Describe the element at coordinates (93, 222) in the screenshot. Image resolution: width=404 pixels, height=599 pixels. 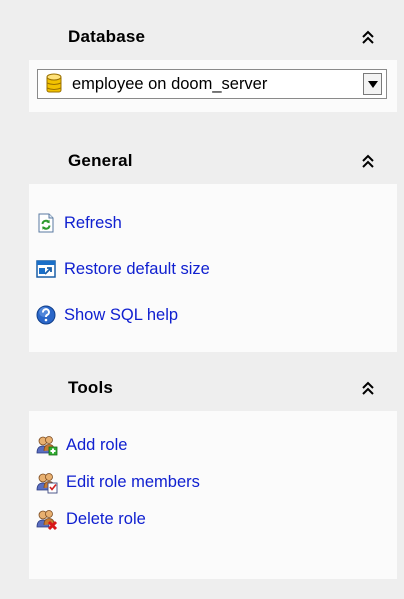
I see `refresh-label: Refresh` at that location.